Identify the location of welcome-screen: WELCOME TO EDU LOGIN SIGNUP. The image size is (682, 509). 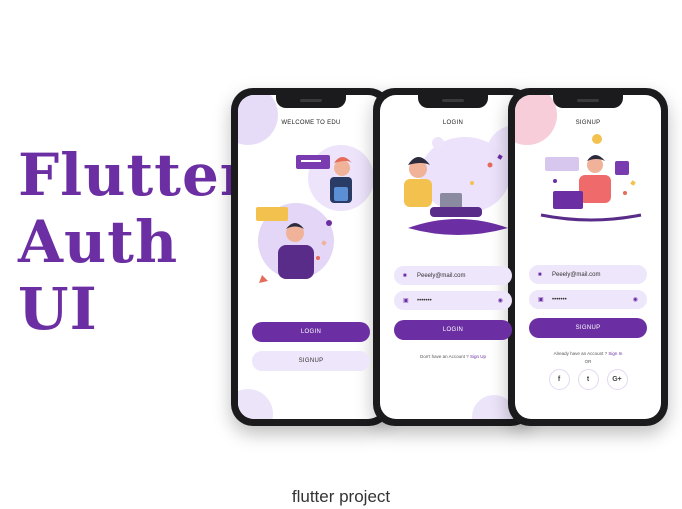
(311, 257).